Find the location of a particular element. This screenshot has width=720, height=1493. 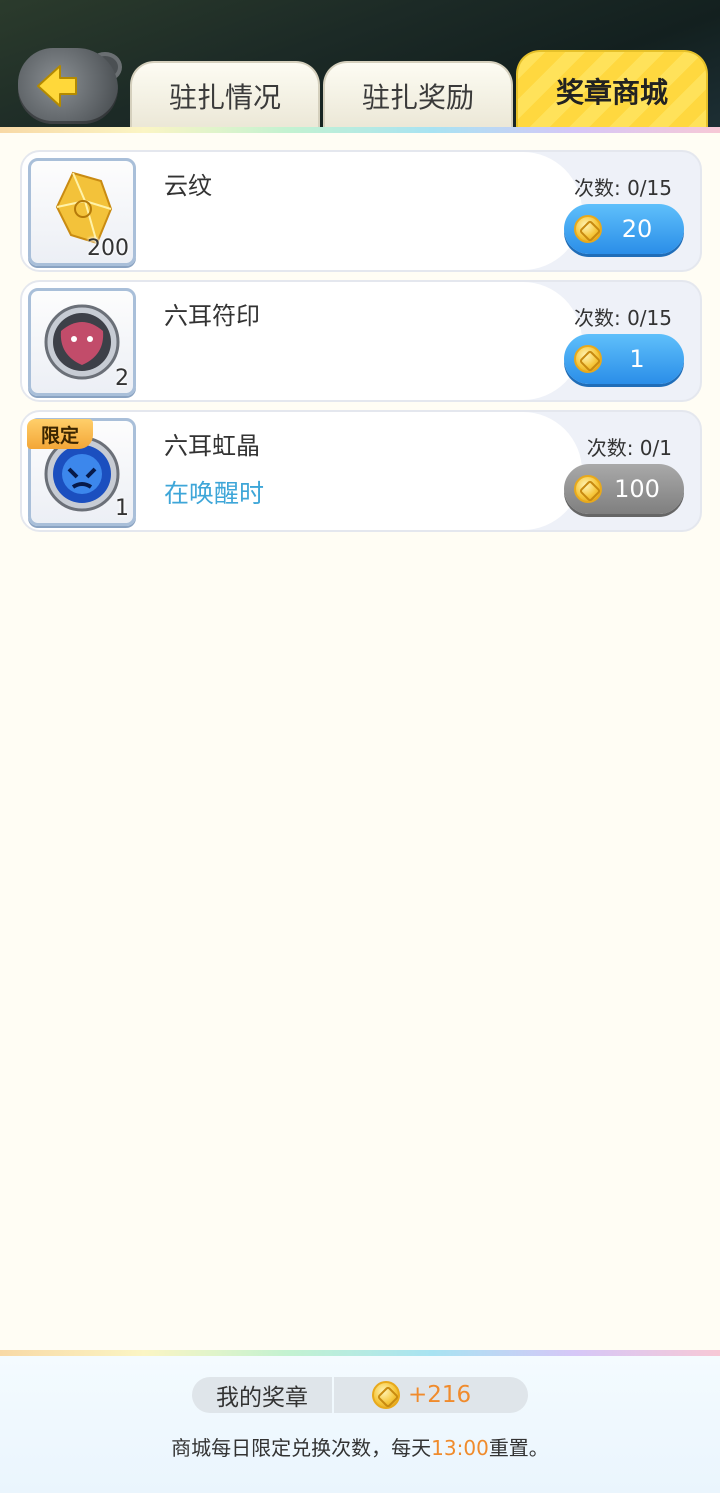

buy-button: 1 is located at coordinates (624, 359).